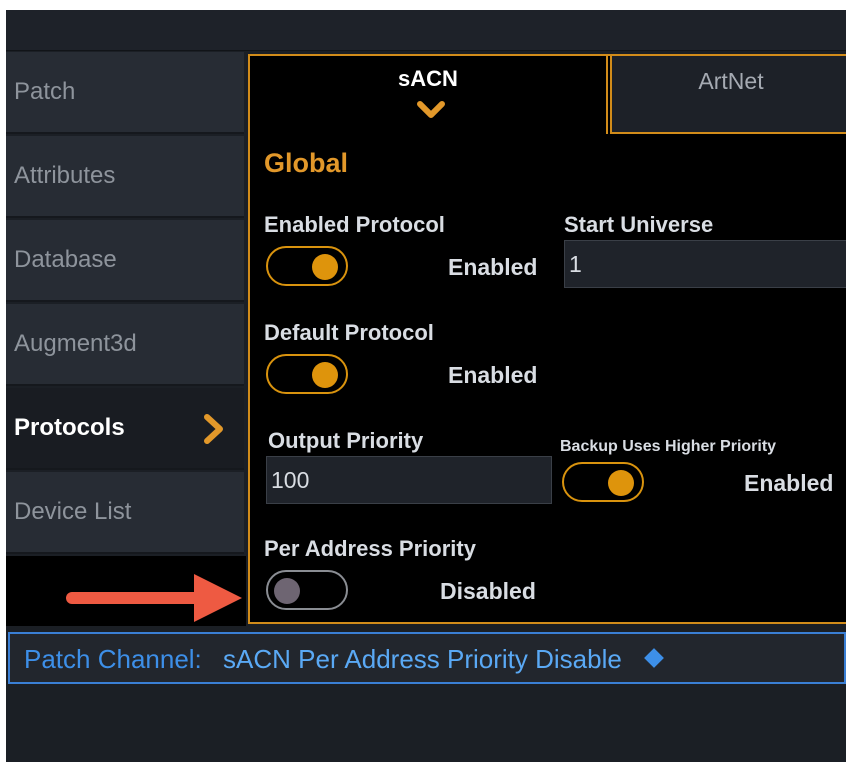  What do you see at coordinates (493, 375) in the screenshot?
I see `default-protocol-state: Enabled` at bounding box center [493, 375].